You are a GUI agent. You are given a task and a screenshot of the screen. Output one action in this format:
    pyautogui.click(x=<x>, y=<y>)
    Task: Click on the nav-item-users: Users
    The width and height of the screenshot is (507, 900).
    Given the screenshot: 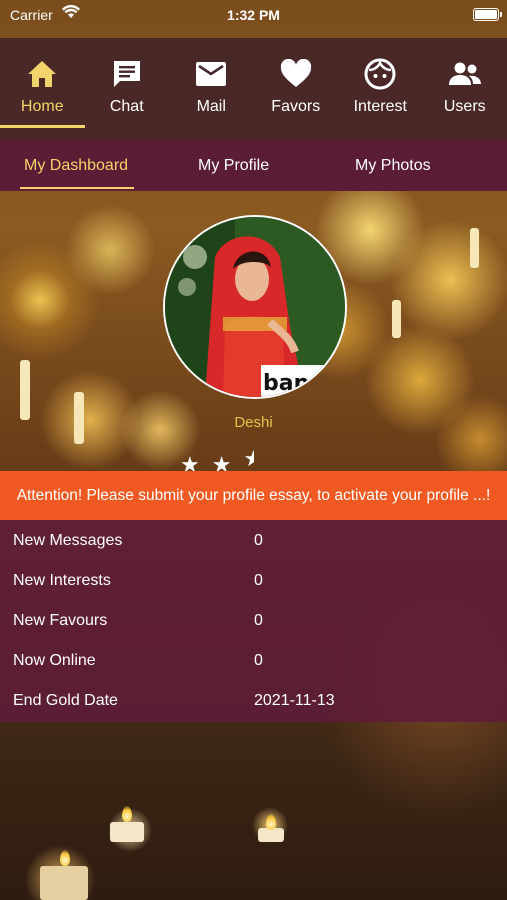 What is the action you would take?
    pyautogui.click(x=465, y=89)
    